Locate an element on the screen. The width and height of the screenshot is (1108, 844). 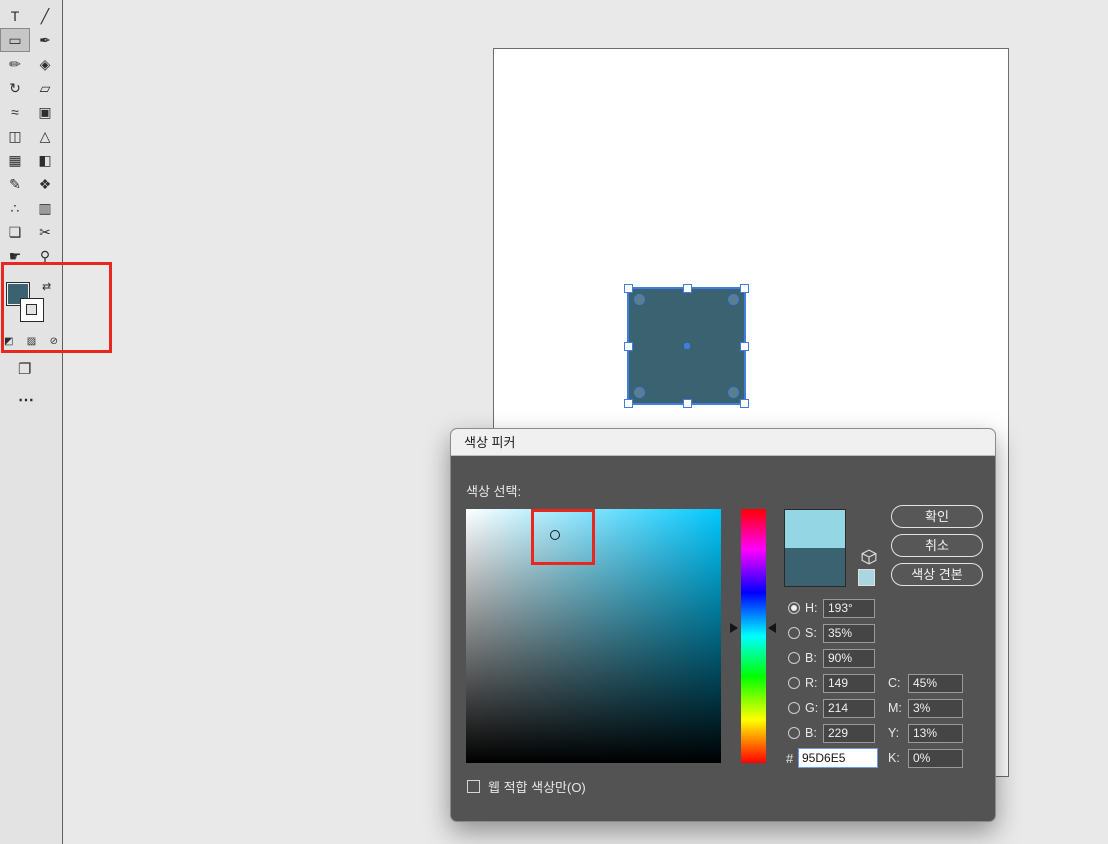
m-label: M: is located at coordinates (895, 708).